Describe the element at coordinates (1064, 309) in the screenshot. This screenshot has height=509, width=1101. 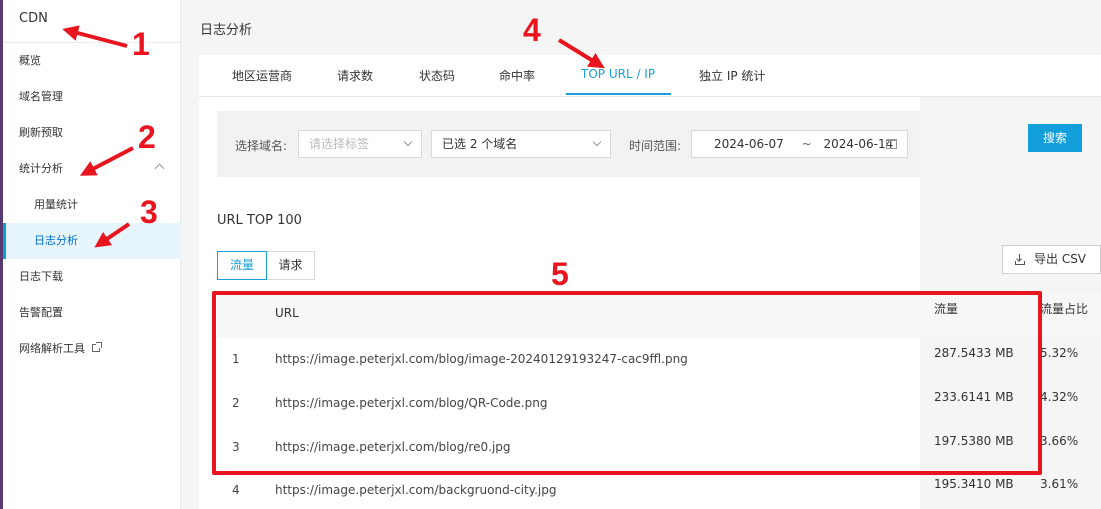
I see `column-header-share: 流量占比` at that location.